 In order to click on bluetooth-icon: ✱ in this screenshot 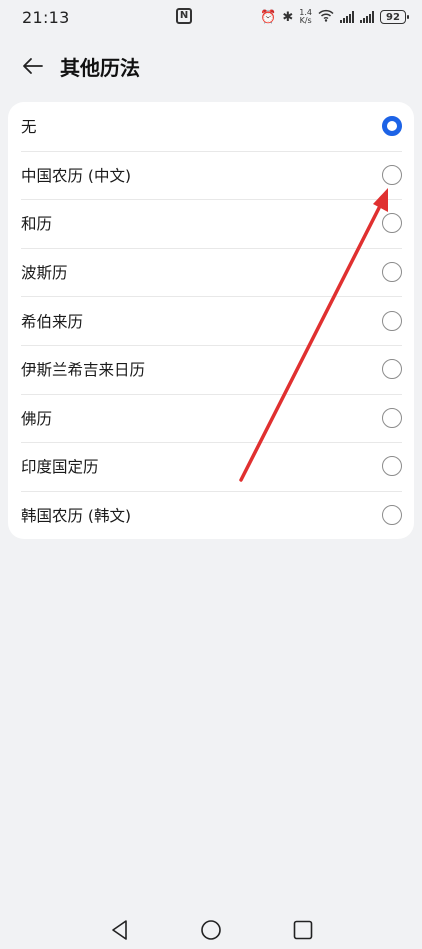, I will do `click(288, 17)`.